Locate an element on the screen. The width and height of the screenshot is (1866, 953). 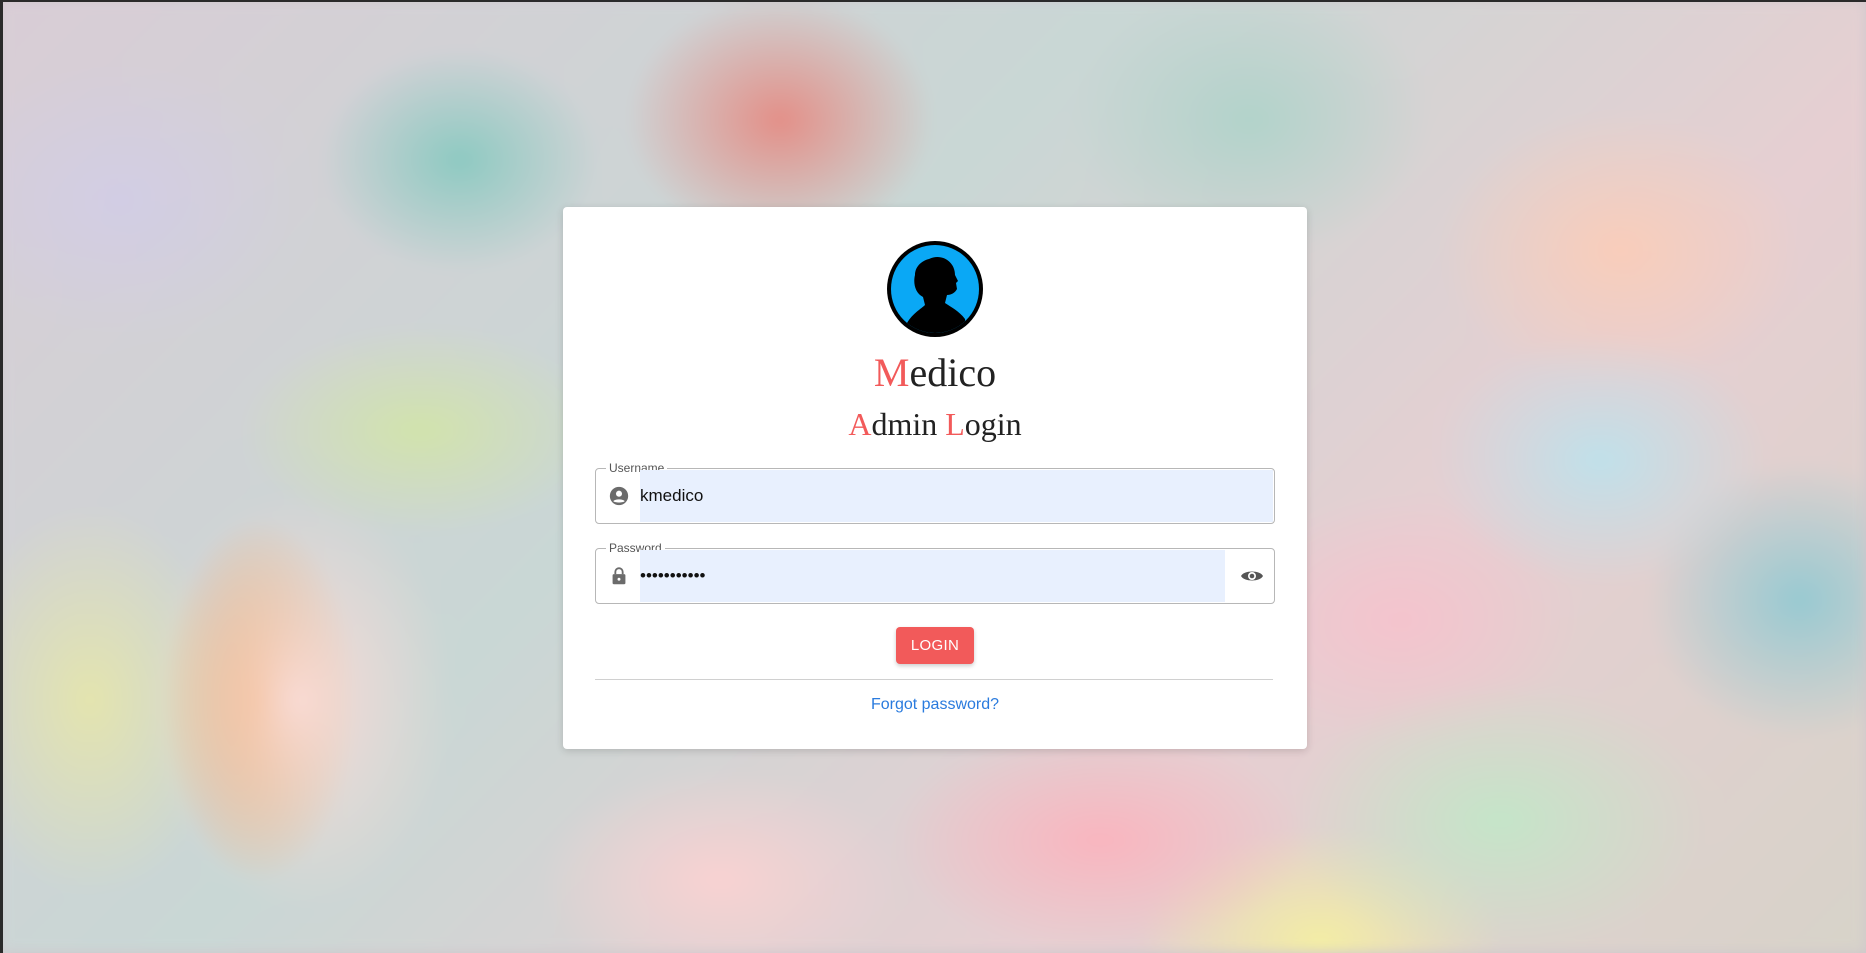
app-title-initial: M is located at coordinates (891, 372).